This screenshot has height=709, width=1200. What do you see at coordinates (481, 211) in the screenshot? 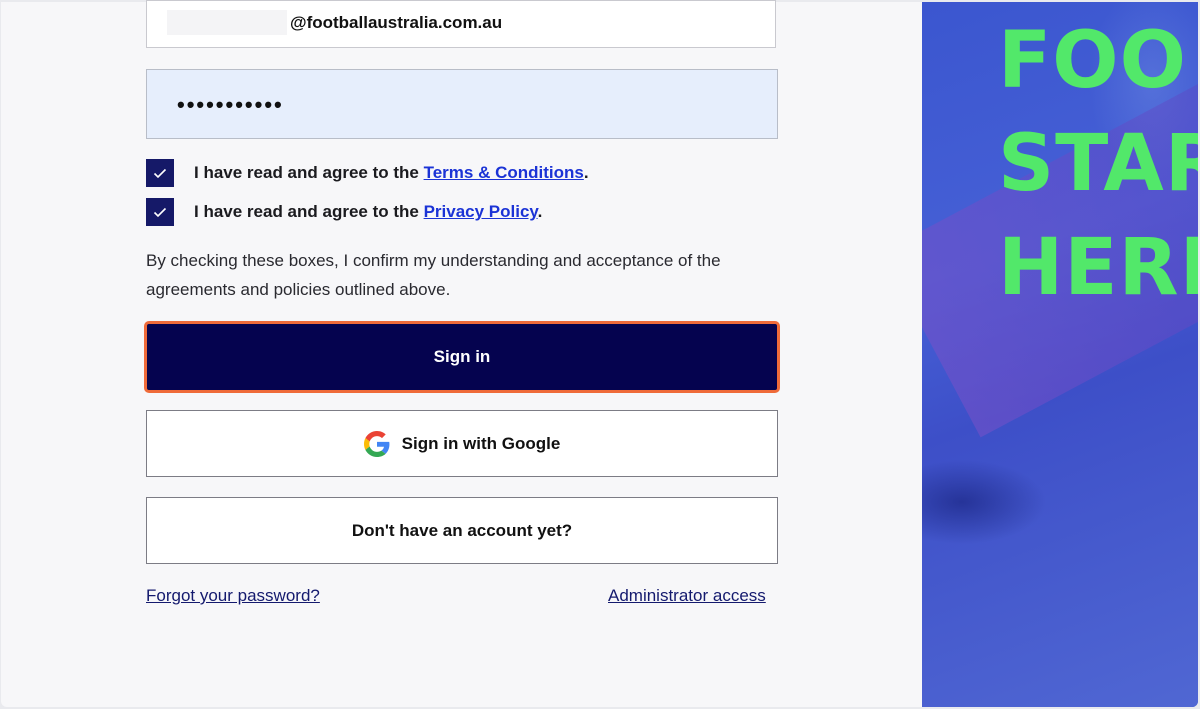
I see `privacy-link: Privacy Policy` at bounding box center [481, 211].